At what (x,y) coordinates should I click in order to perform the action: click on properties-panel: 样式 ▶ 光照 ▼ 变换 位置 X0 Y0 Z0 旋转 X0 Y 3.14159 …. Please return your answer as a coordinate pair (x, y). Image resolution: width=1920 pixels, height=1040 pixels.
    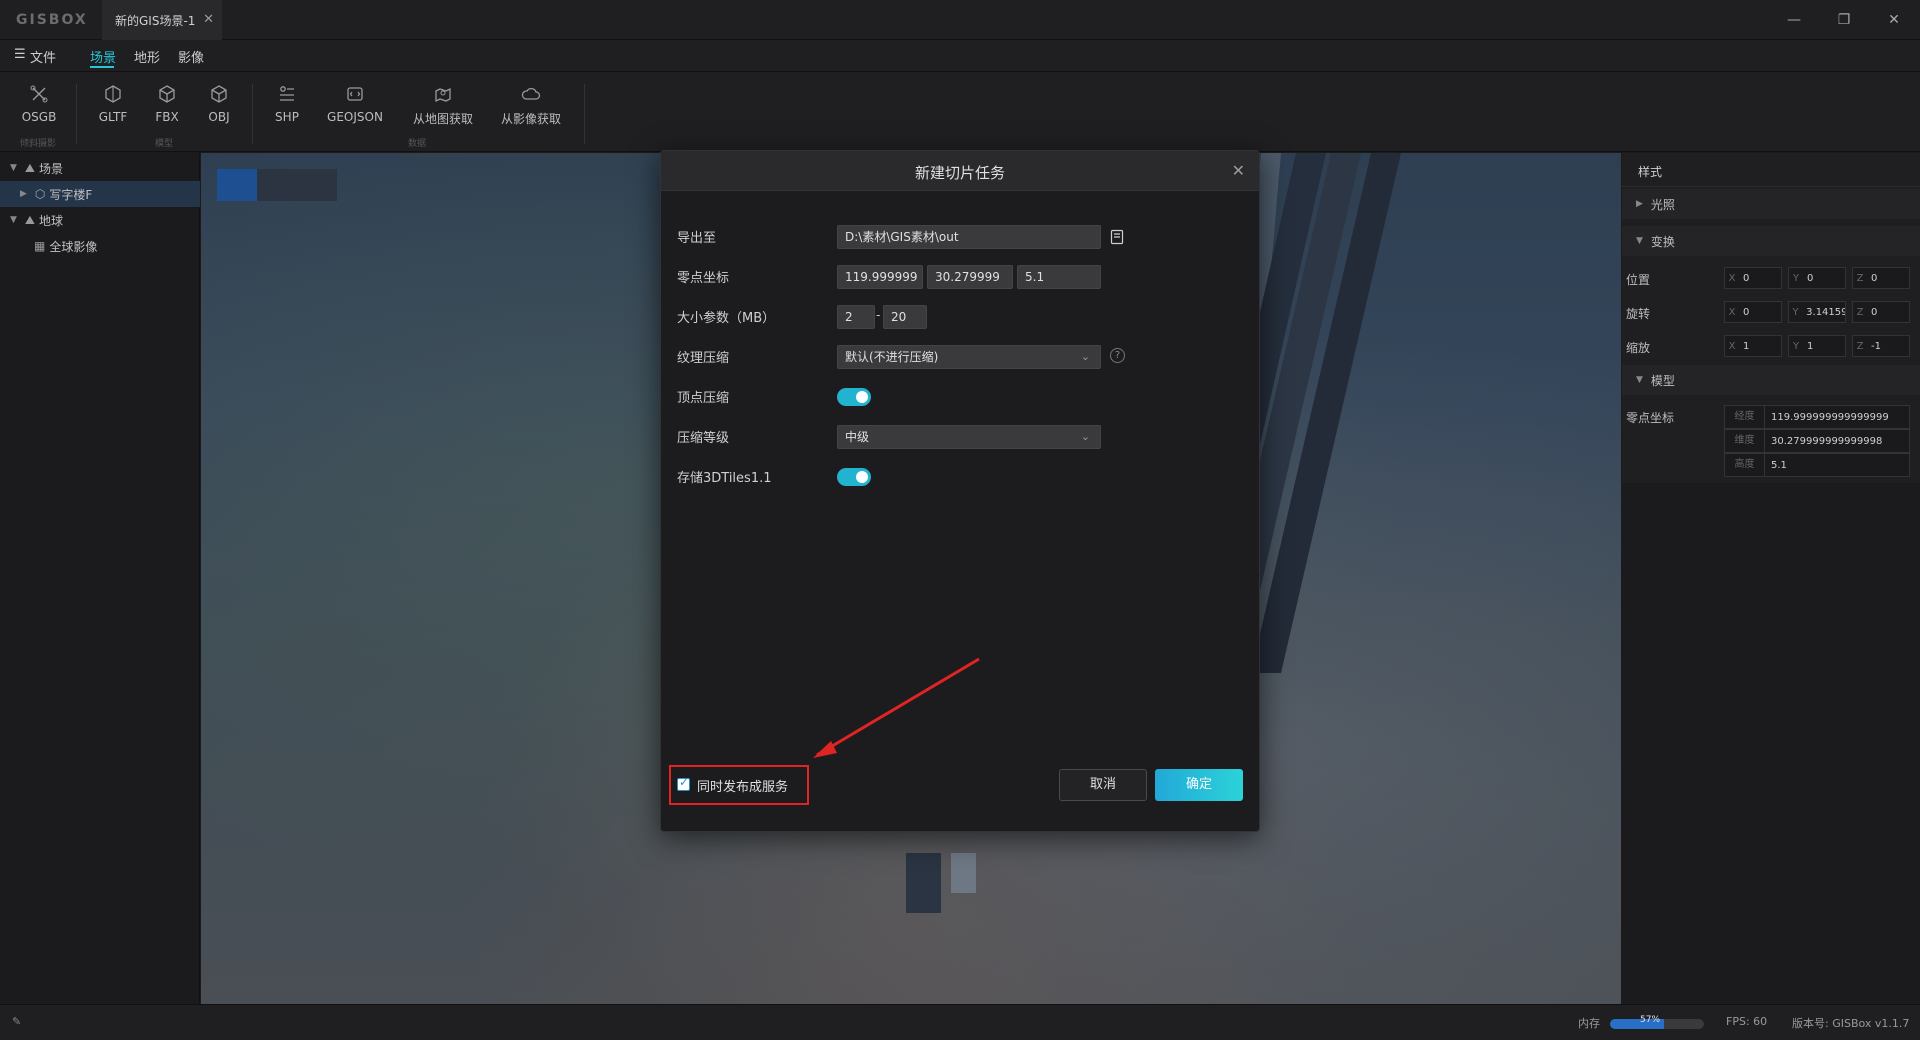
    Looking at the image, I should click on (1771, 318).